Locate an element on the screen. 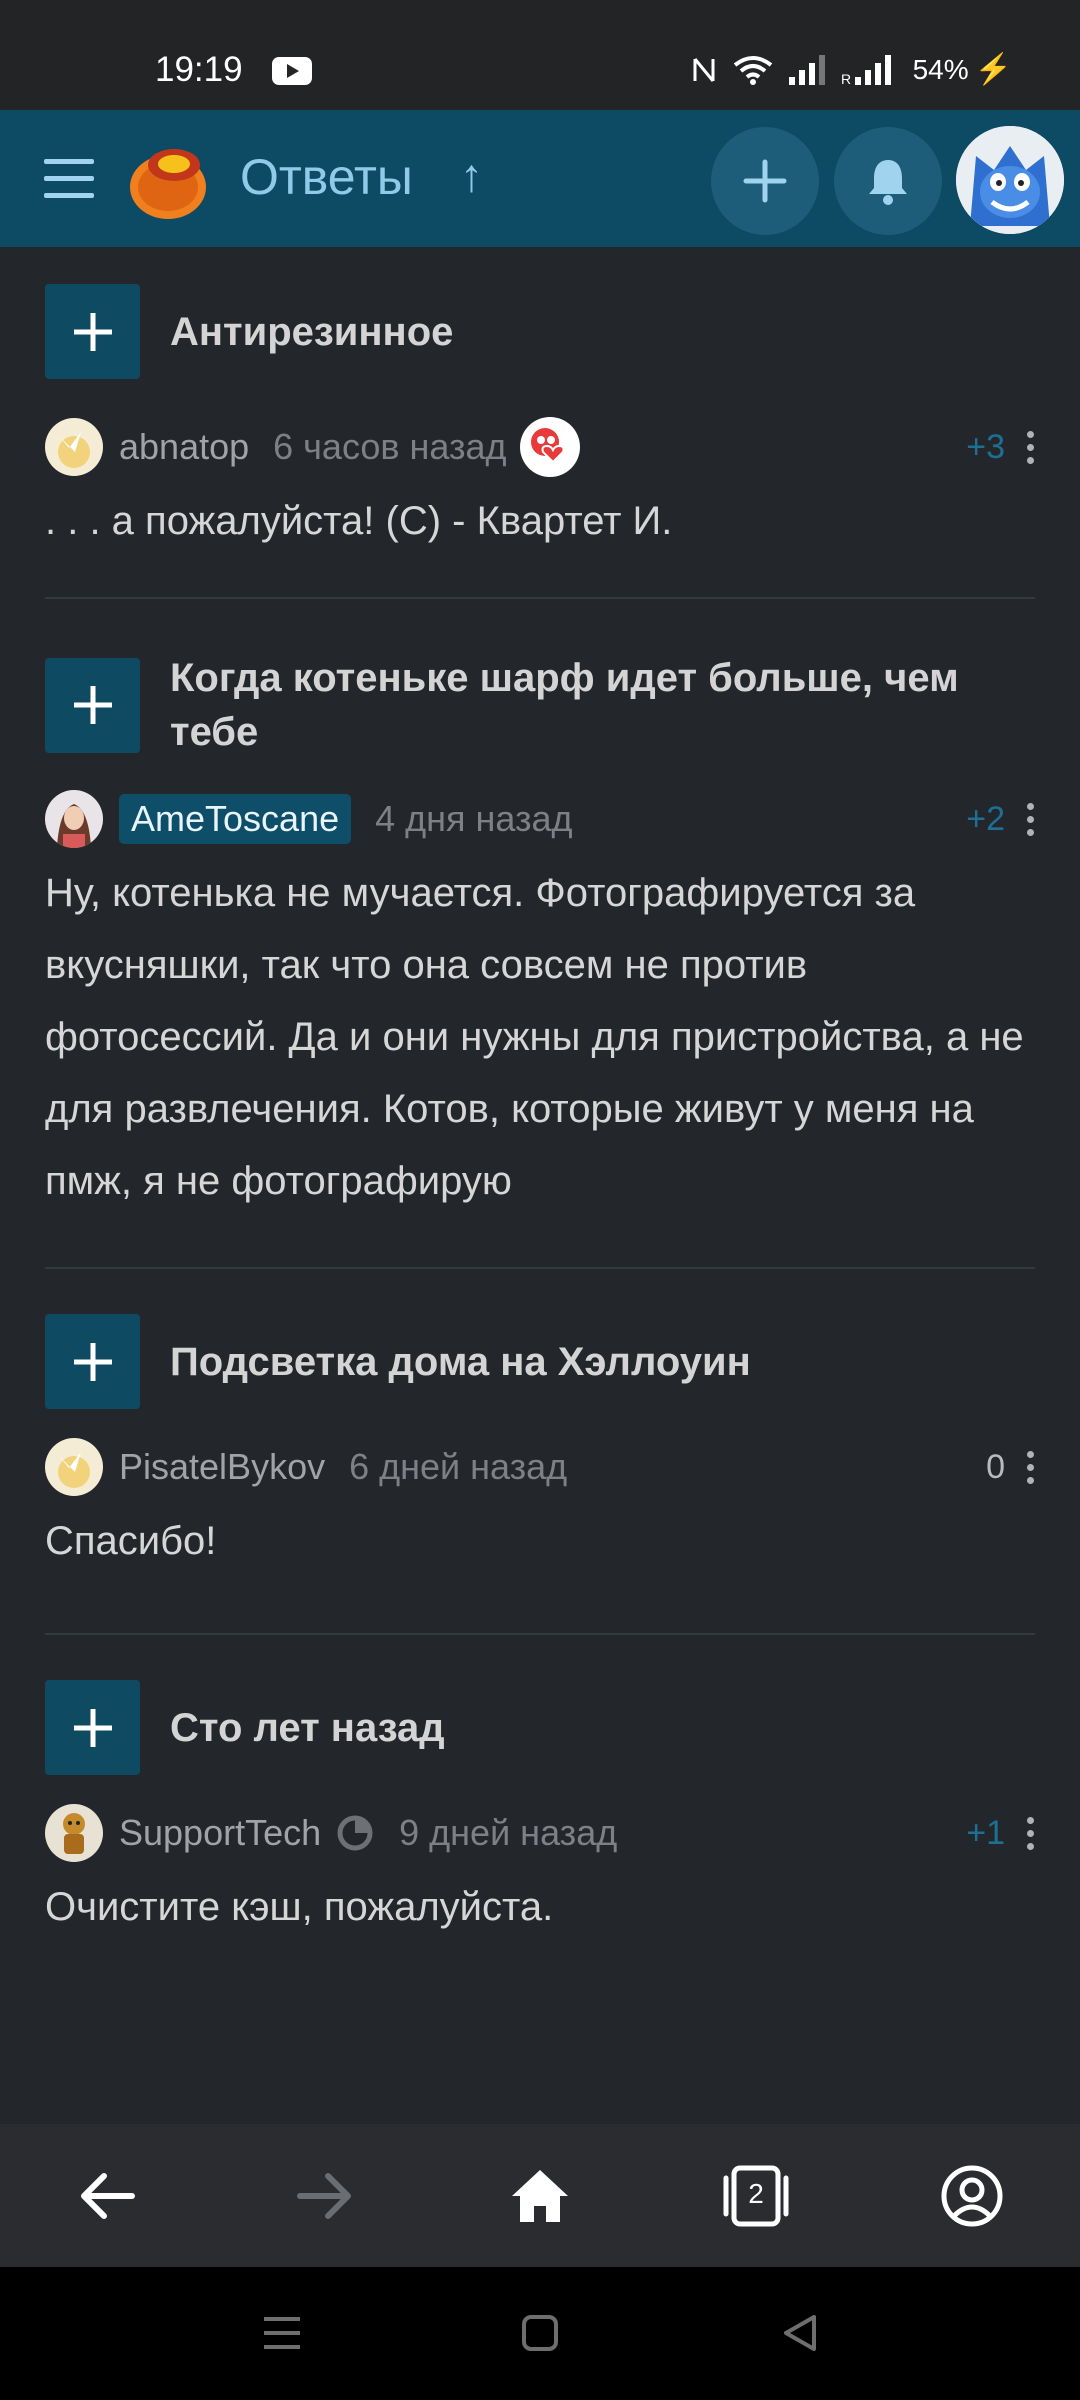 This screenshot has width=1080, height=2400. question-header: Сто лет назад is located at coordinates (540, 1727).